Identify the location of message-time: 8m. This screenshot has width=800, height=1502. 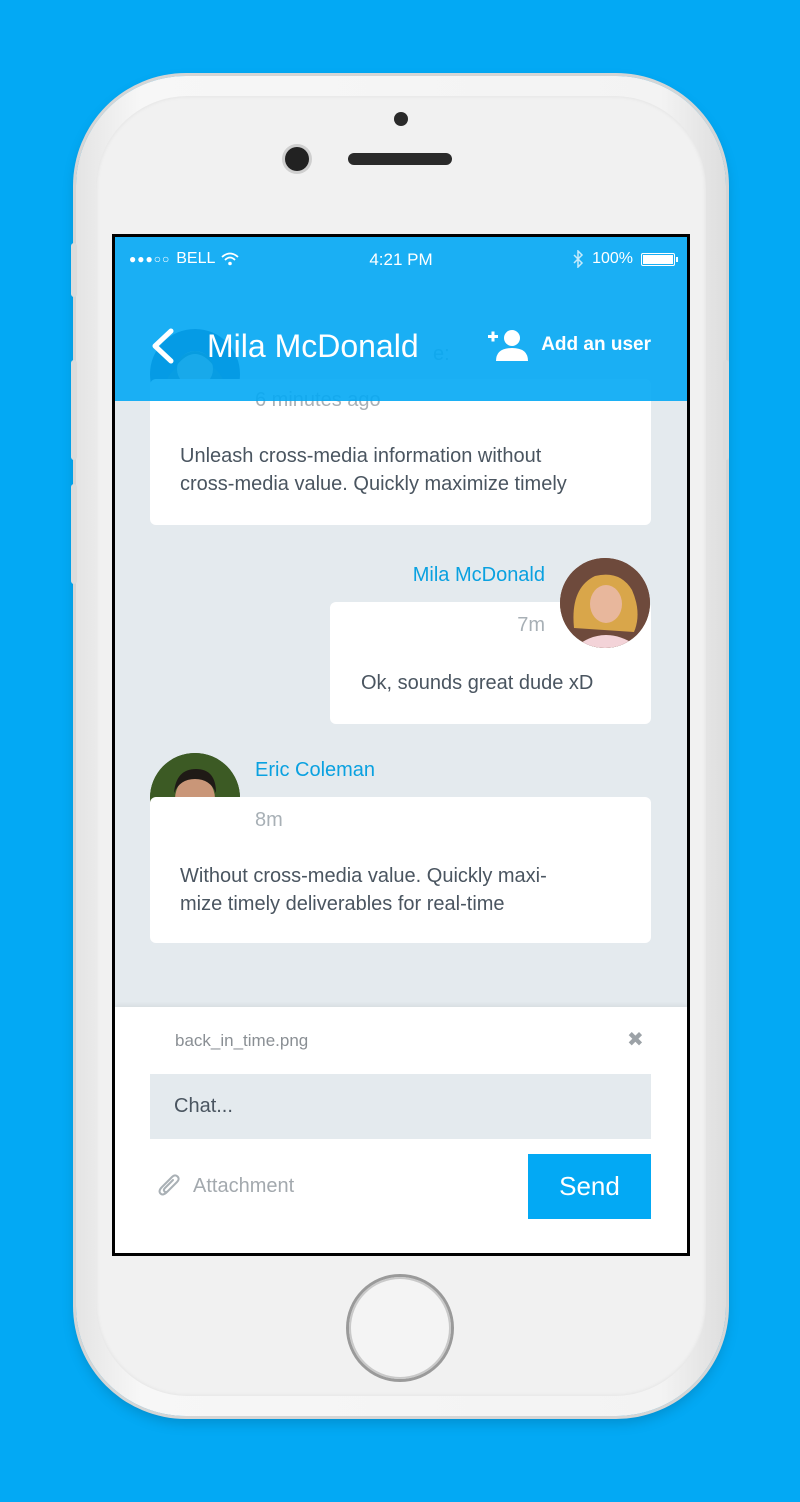
(269, 820).